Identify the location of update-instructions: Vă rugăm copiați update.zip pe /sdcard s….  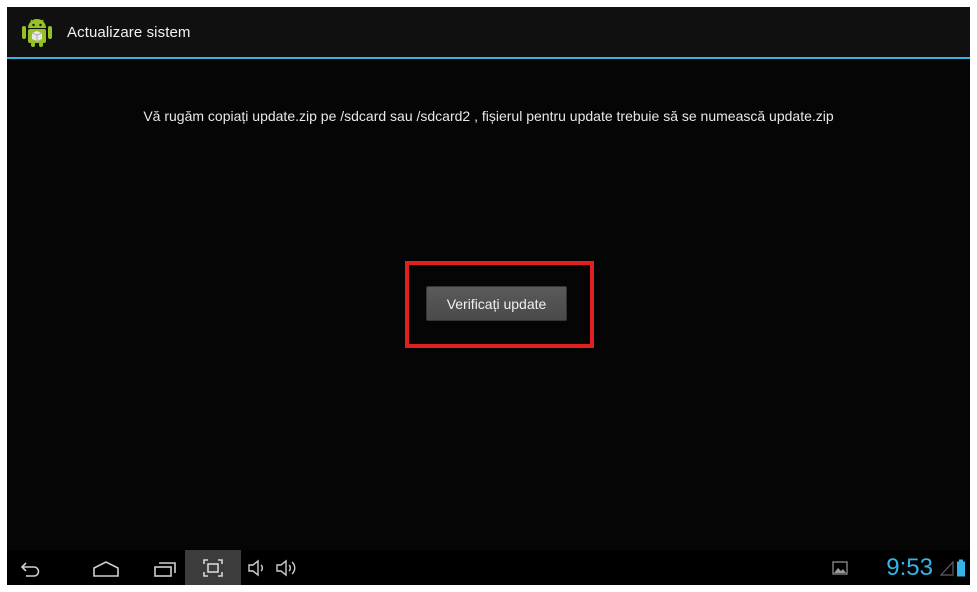
(488, 116).